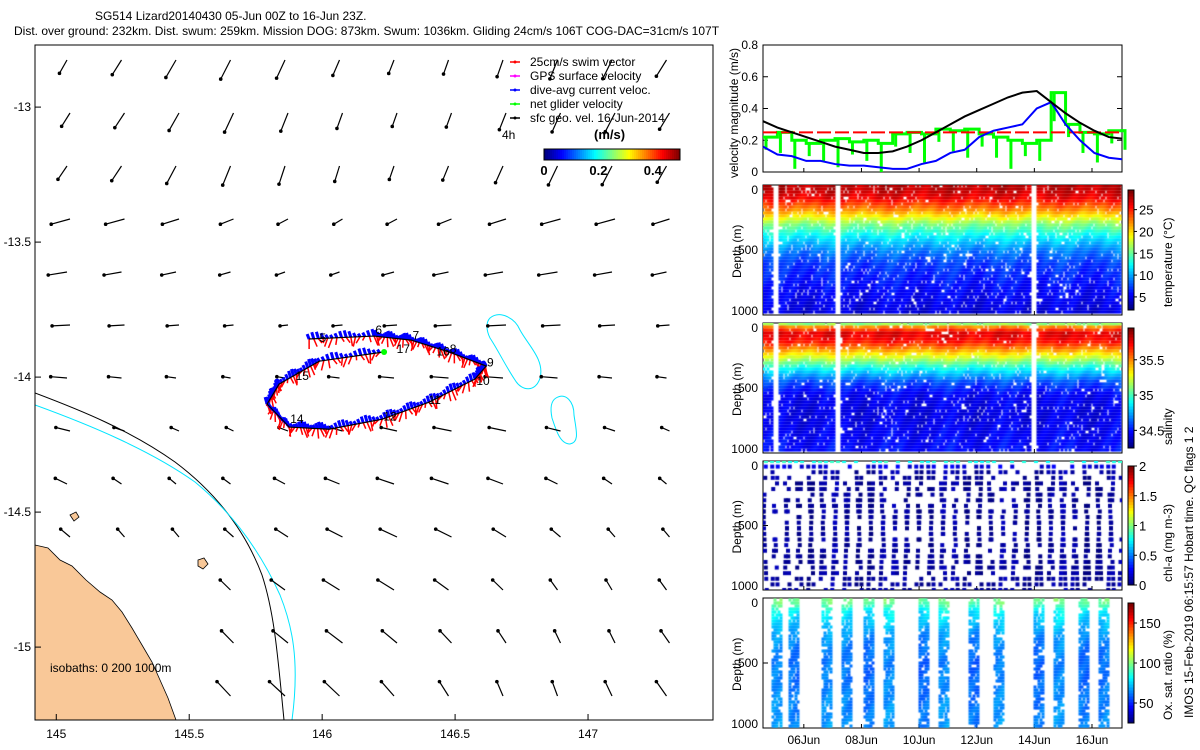  What do you see at coordinates (597, 118) in the screenshot?
I see `legend-label: sfc geo. vel. 16-Jun-2014` at bounding box center [597, 118].